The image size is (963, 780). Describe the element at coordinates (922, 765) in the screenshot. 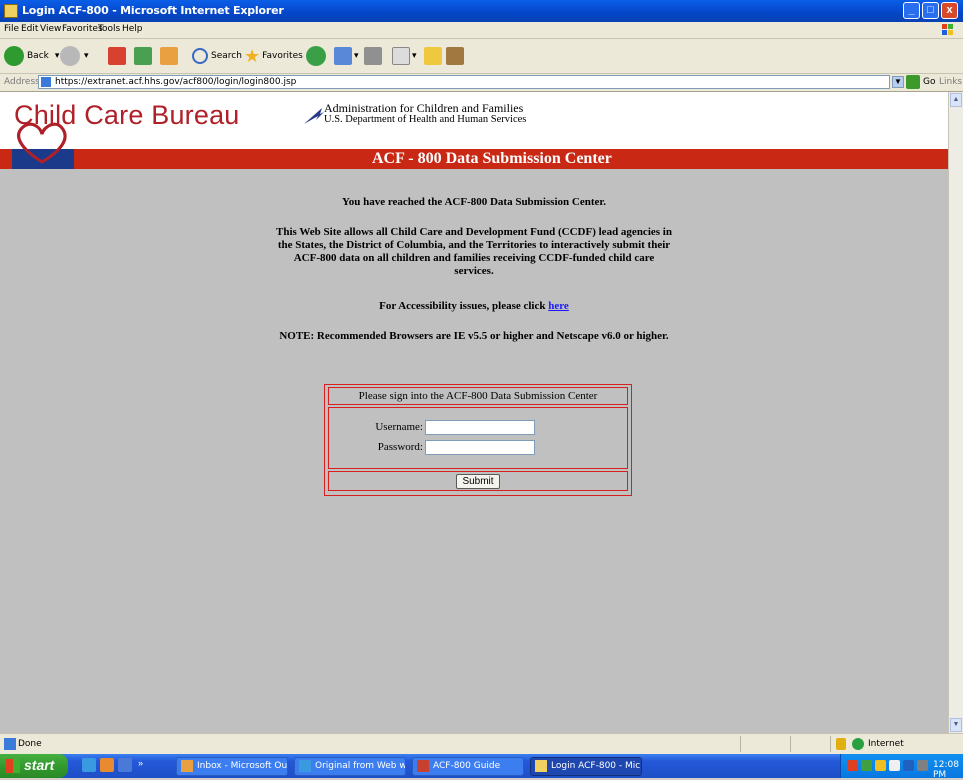

I see `volume-icon` at that location.